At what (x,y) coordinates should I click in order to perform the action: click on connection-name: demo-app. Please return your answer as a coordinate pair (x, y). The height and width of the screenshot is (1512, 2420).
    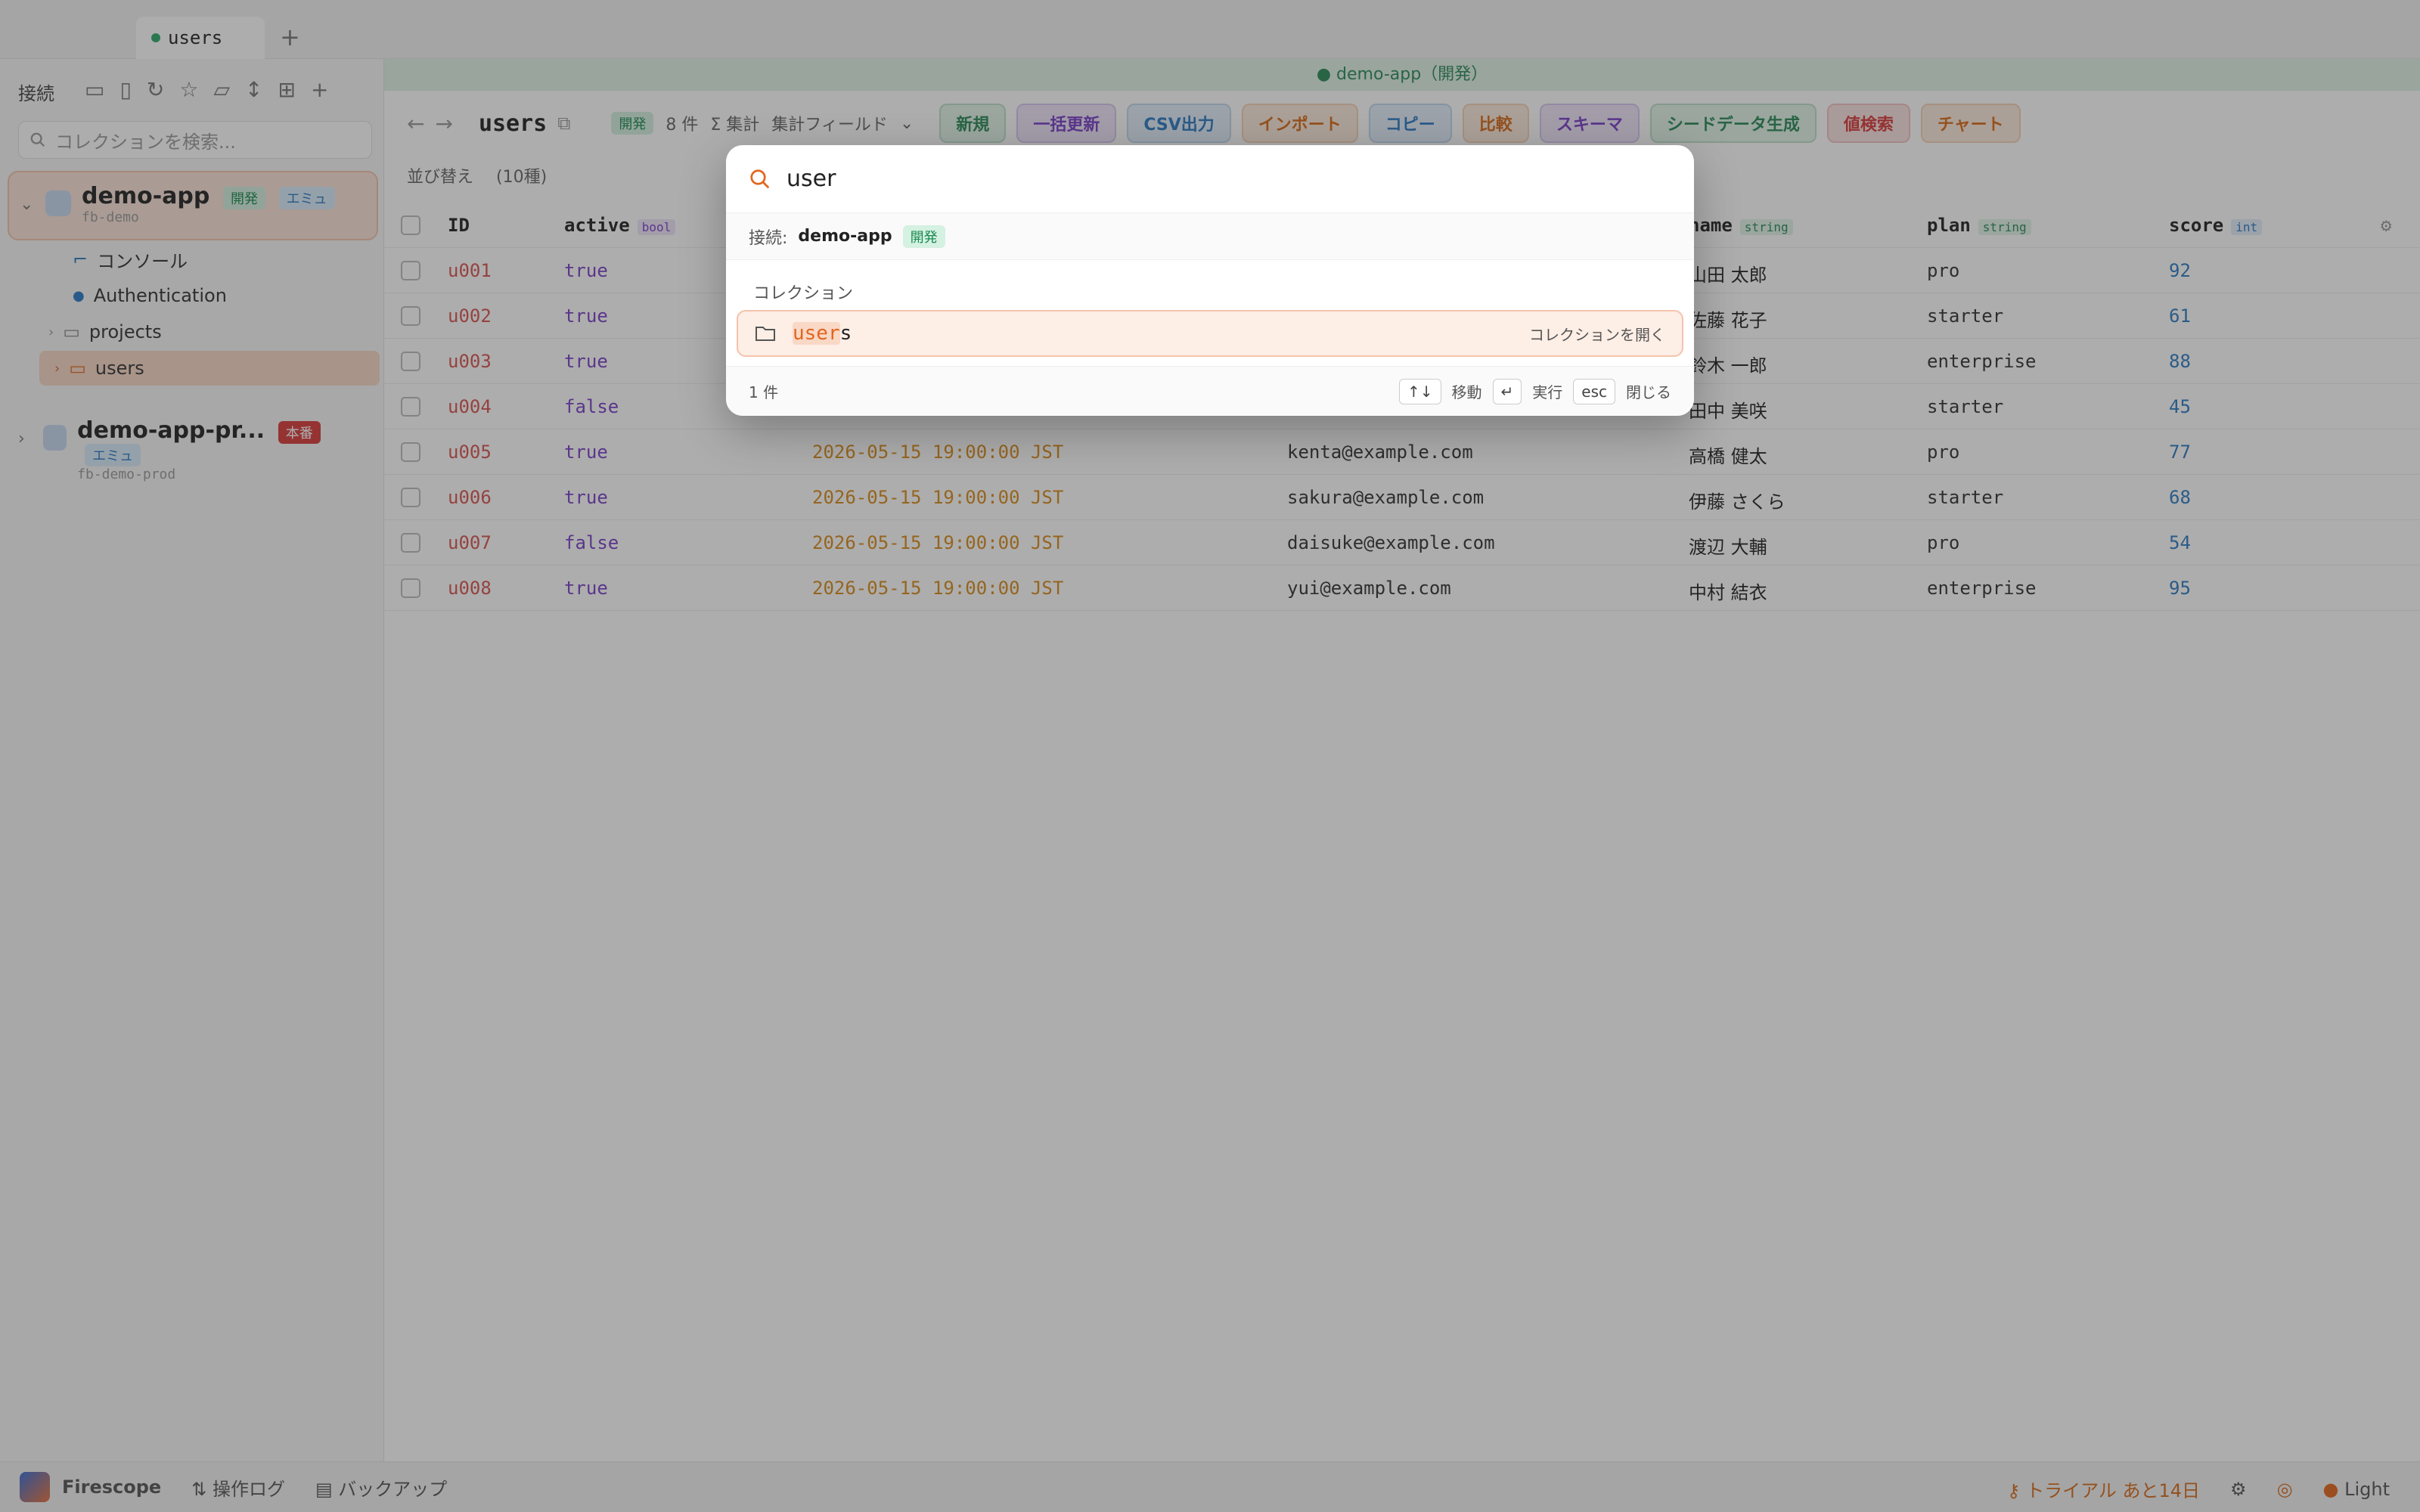
    Looking at the image, I should click on (845, 237).